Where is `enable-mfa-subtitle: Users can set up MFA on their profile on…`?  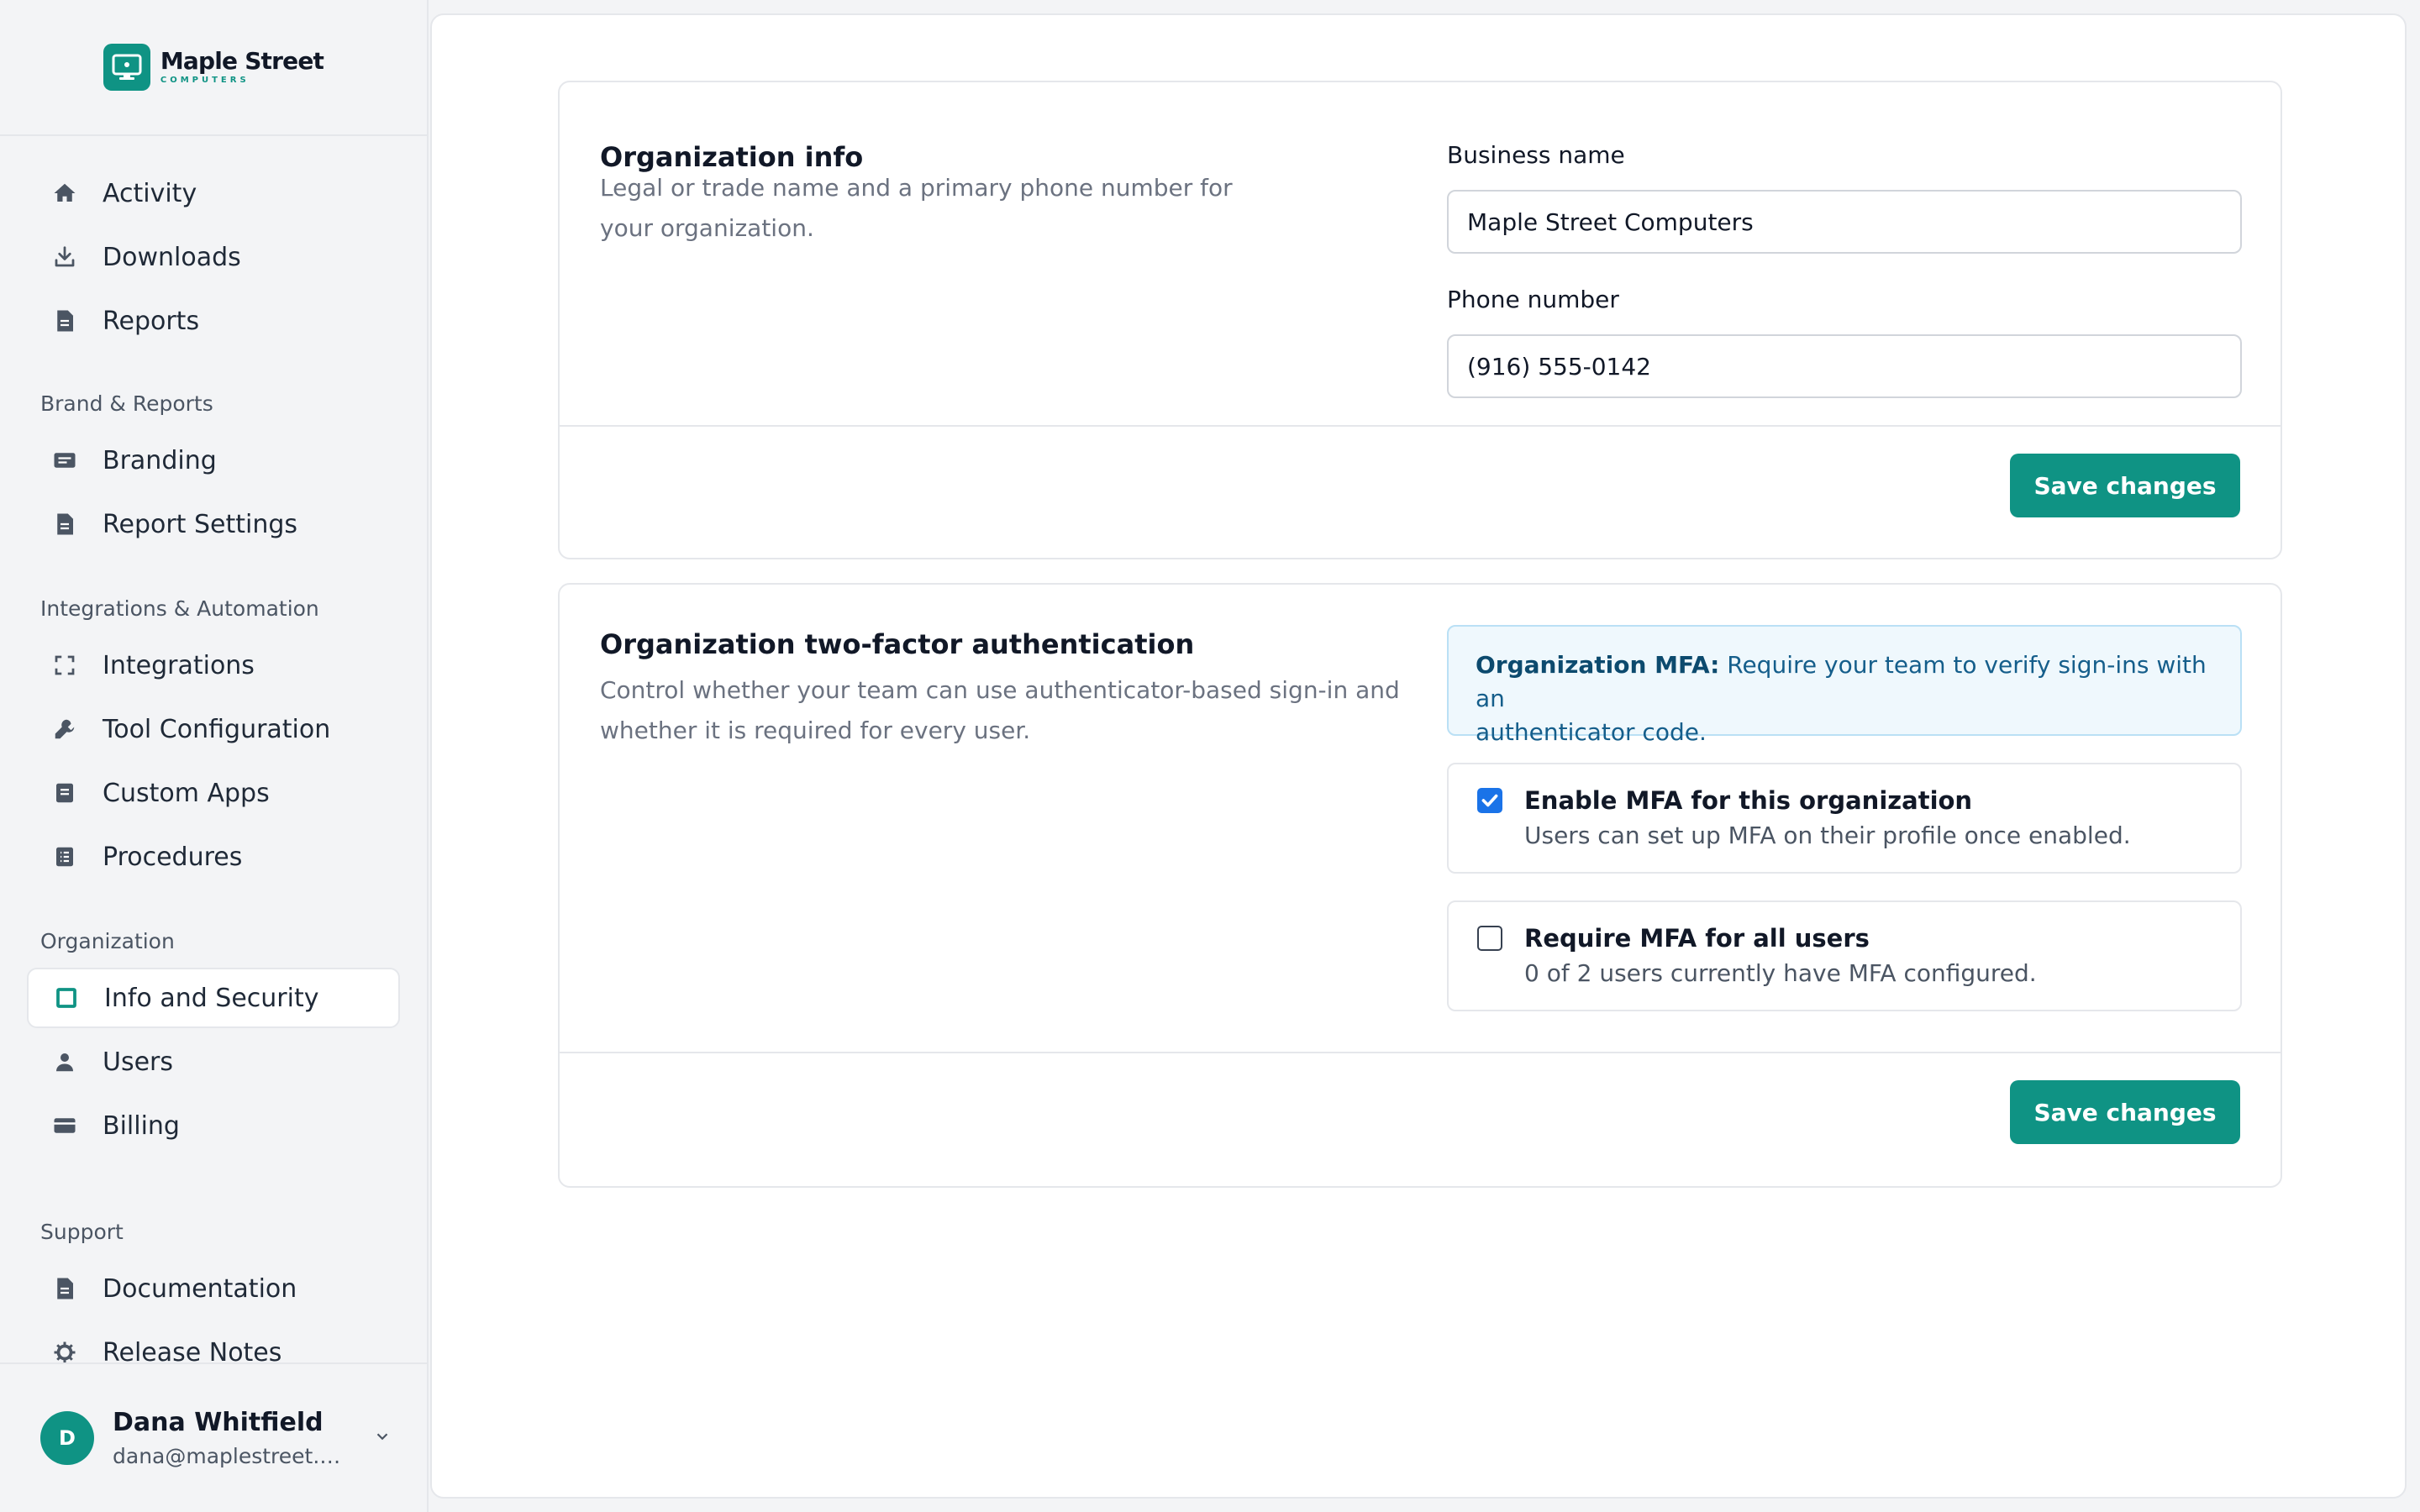
enable-mfa-subtitle: Users can set up MFA on their profile on… is located at coordinates (1827, 835).